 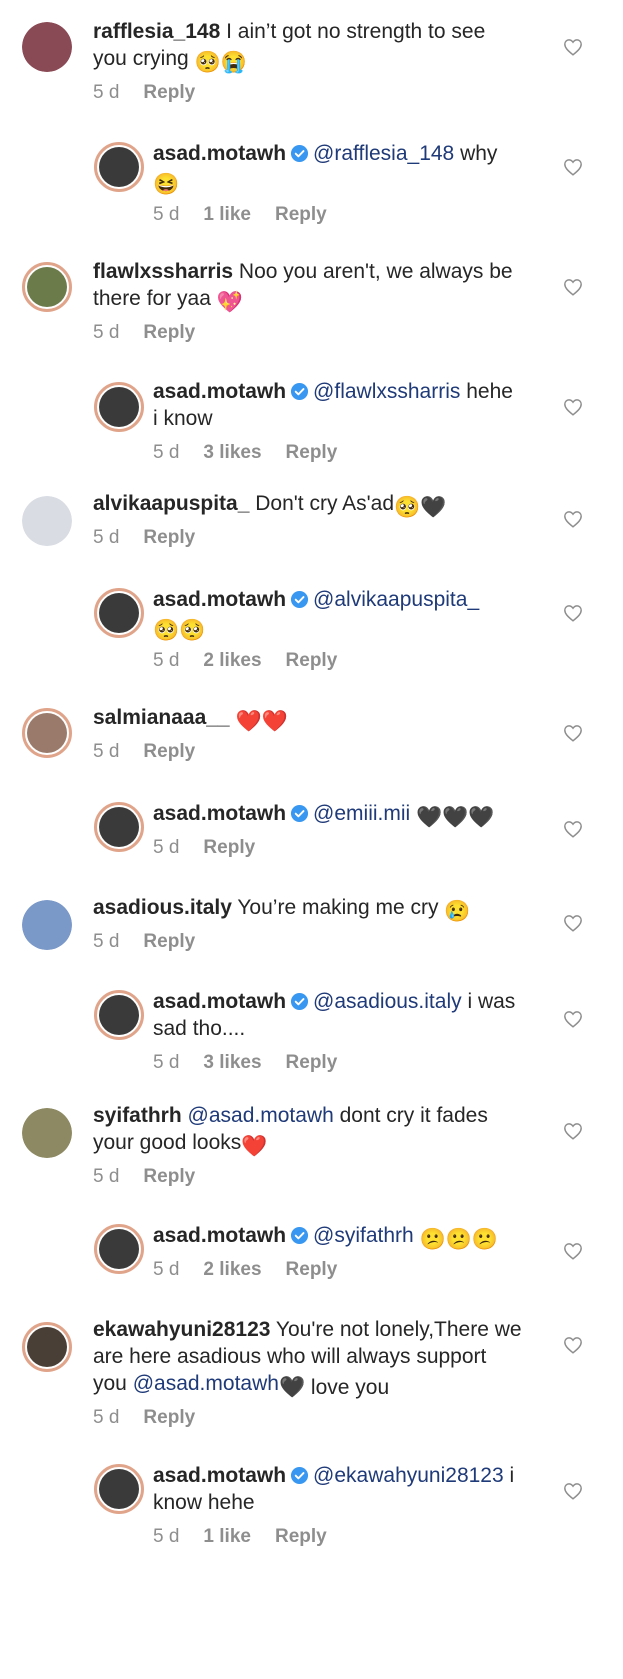 I want to click on comment-meta: 5 d 3 likes Reply, so click(x=257, y=1063).